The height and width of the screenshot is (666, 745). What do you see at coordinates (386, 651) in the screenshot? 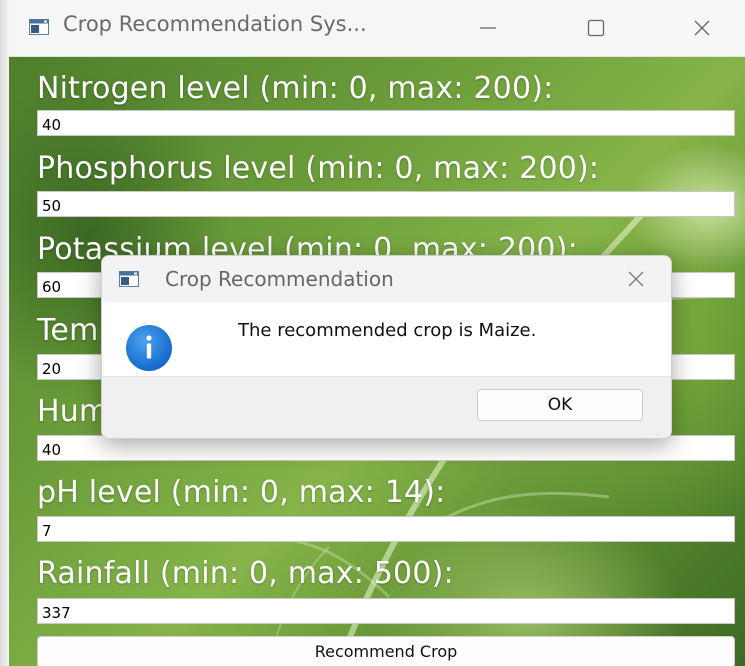
I see `recommend-crop-button: Recommend Crop` at bounding box center [386, 651].